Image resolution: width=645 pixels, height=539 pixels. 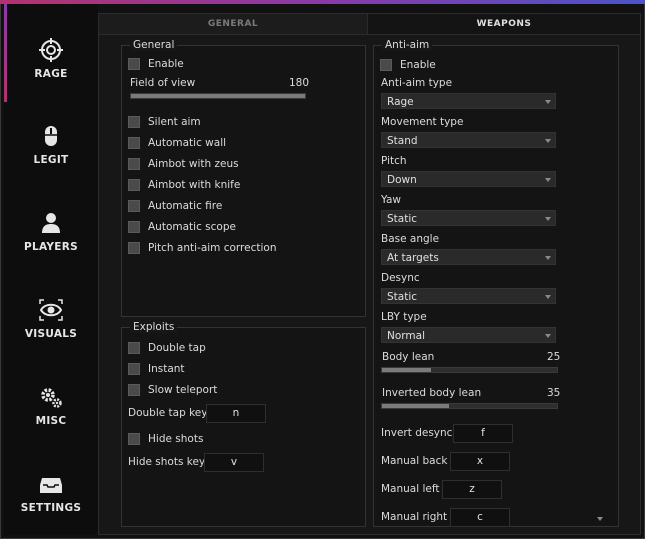 I want to click on silent-aim-checkbox, so click(x=134, y=122).